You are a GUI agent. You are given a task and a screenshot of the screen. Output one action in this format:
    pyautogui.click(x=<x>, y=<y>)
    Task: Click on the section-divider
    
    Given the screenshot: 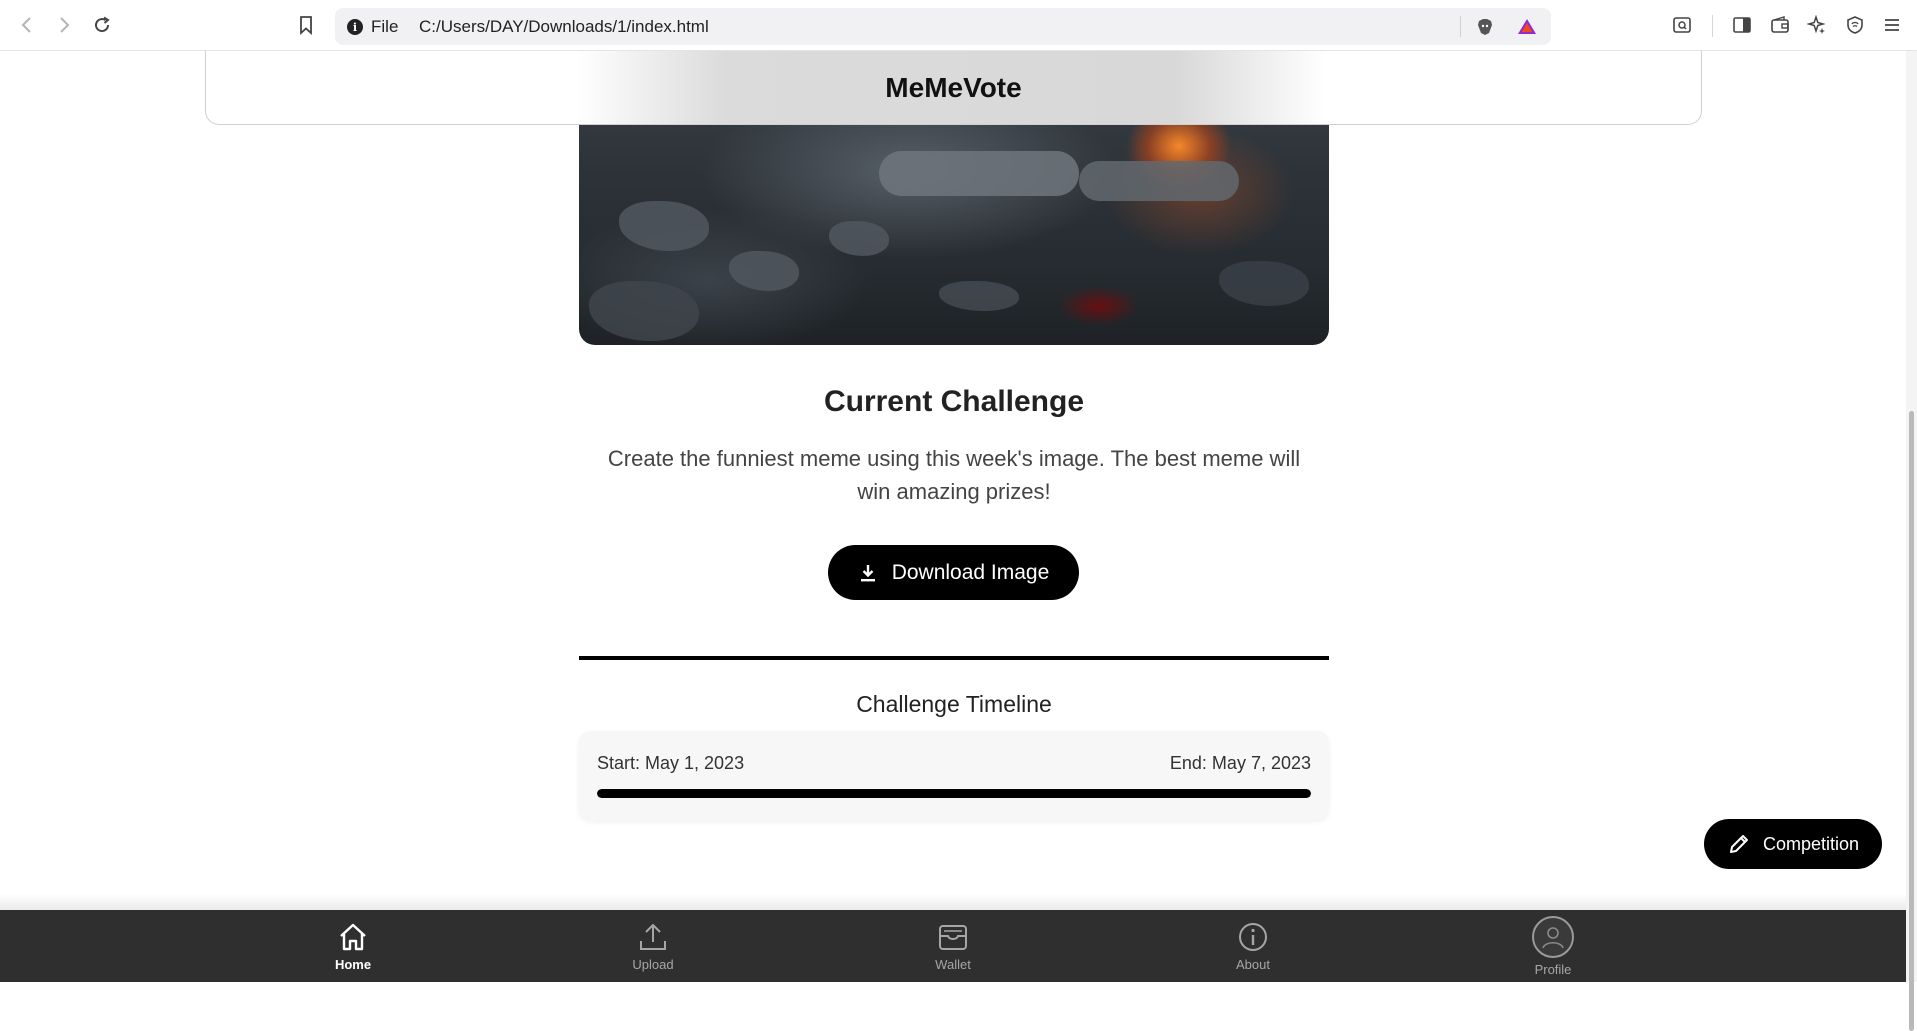 What is the action you would take?
    pyautogui.click(x=954, y=658)
    